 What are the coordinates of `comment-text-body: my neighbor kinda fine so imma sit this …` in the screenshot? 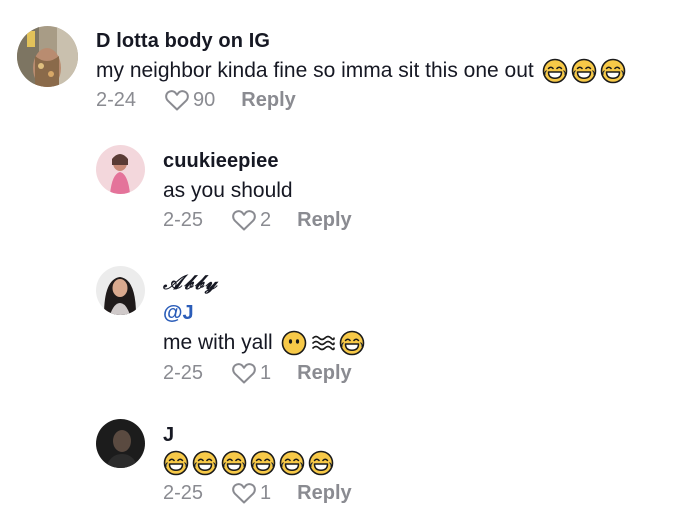 It's located at (315, 70).